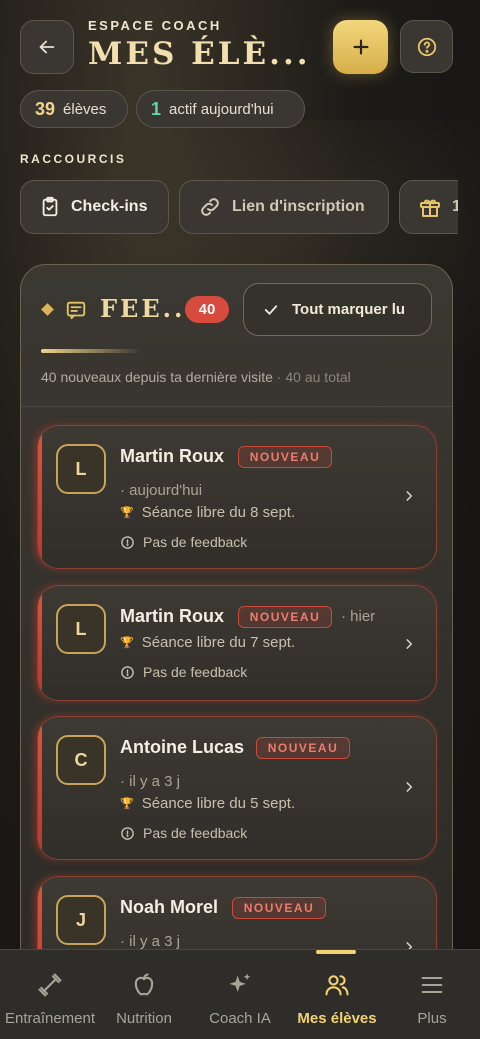 The width and height of the screenshot is (480, 1039). What do you see at coordinates (218, 803) in the screenshot?
I see `session-label: Séance libre du 5 sept.` at bounding box center [218, 803].